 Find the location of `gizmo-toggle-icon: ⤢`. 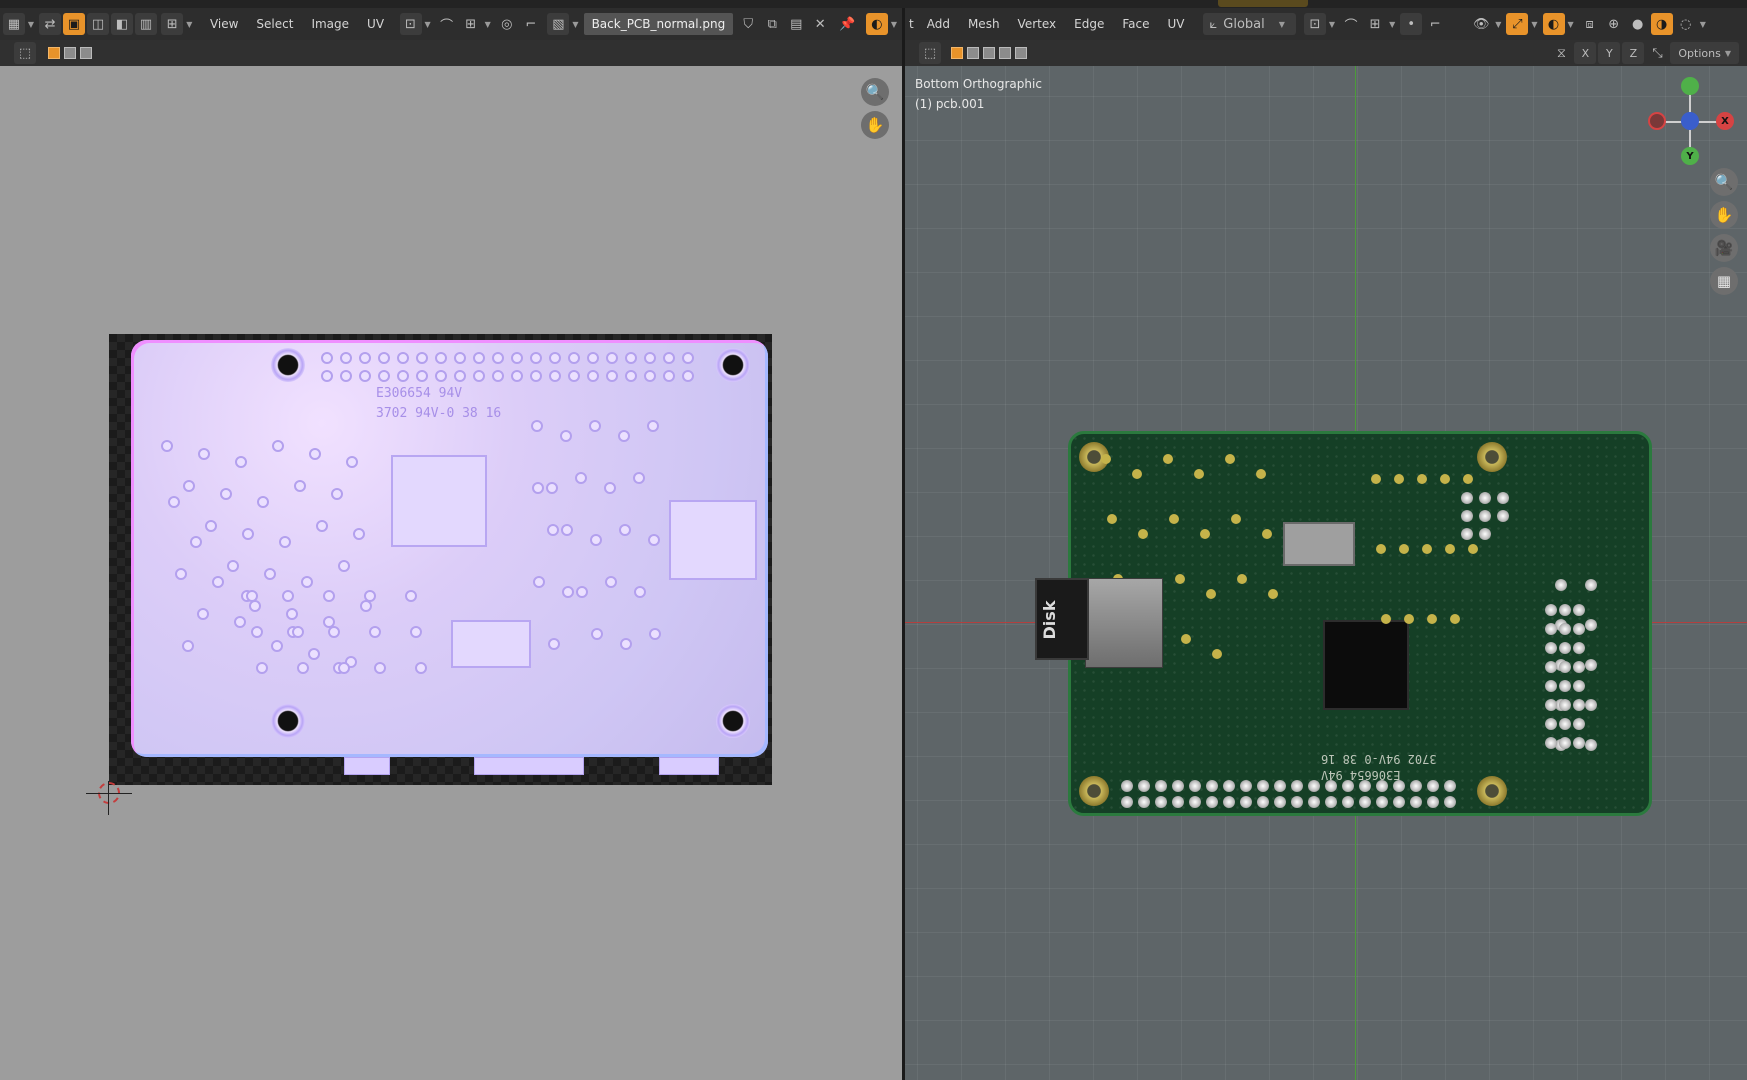

gizmo-toggle-icon: ⤢ is located at coordinates (1517, 24).